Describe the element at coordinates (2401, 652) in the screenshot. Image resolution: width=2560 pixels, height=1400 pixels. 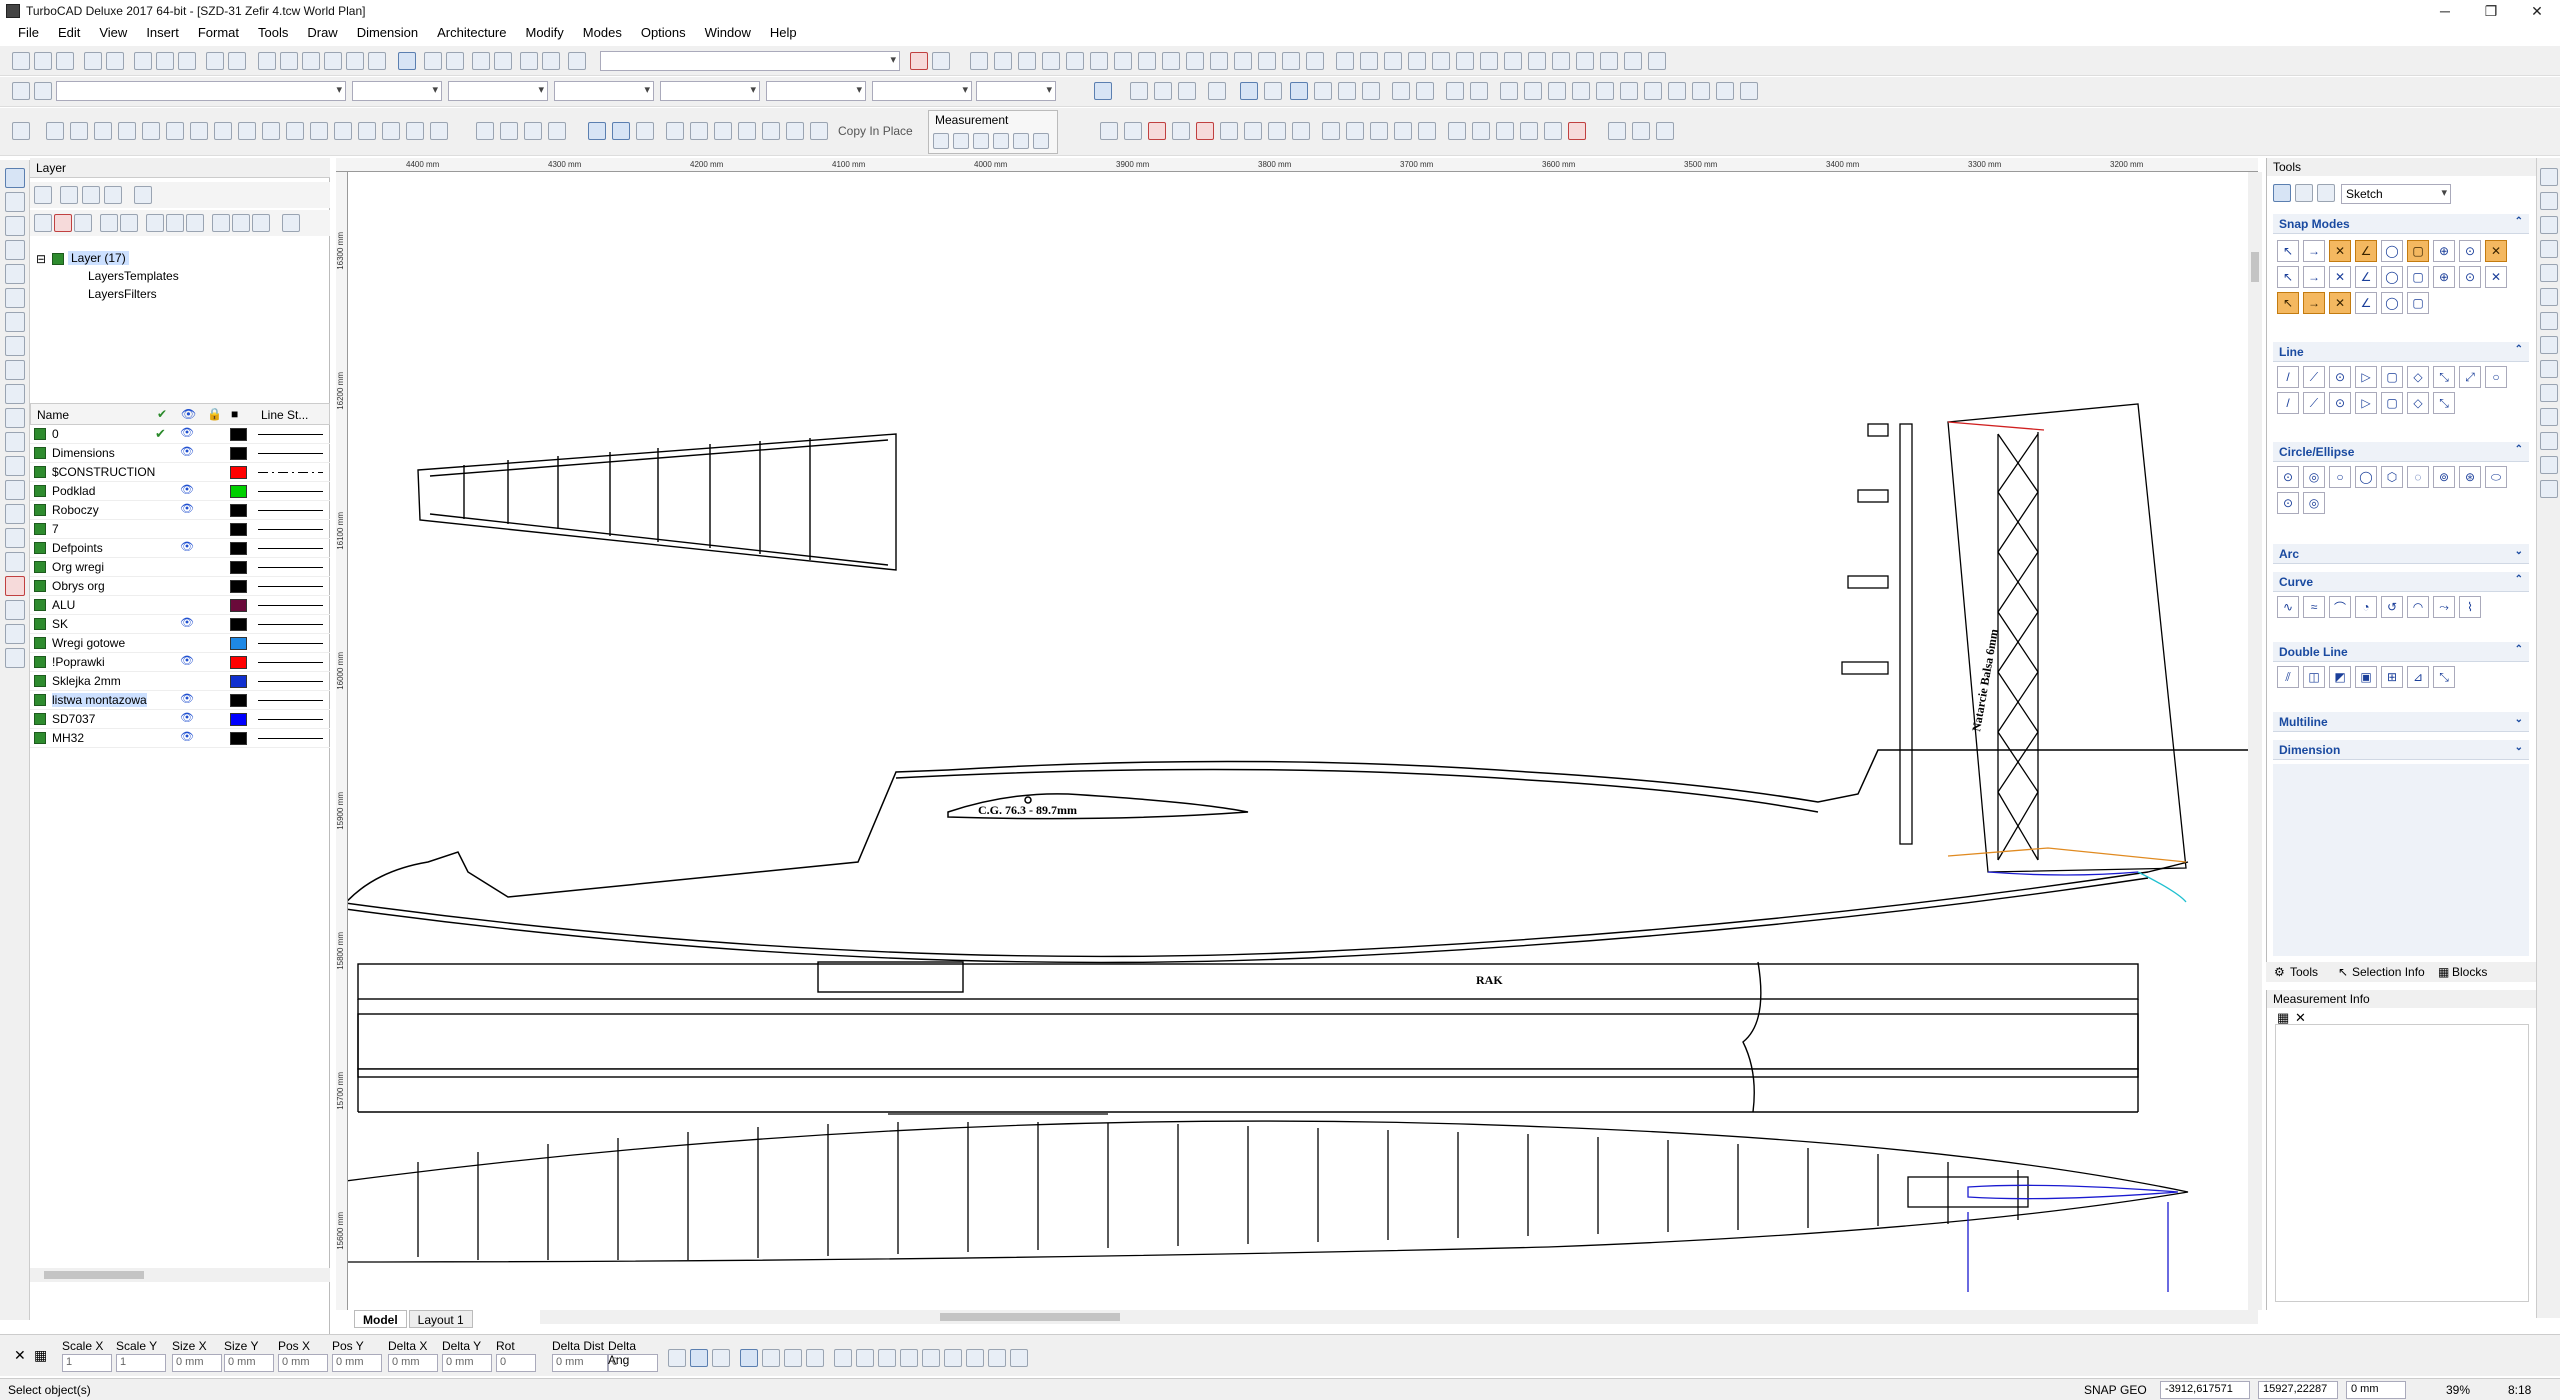
I see `section-double-line: Double Line ⌃` at that location.